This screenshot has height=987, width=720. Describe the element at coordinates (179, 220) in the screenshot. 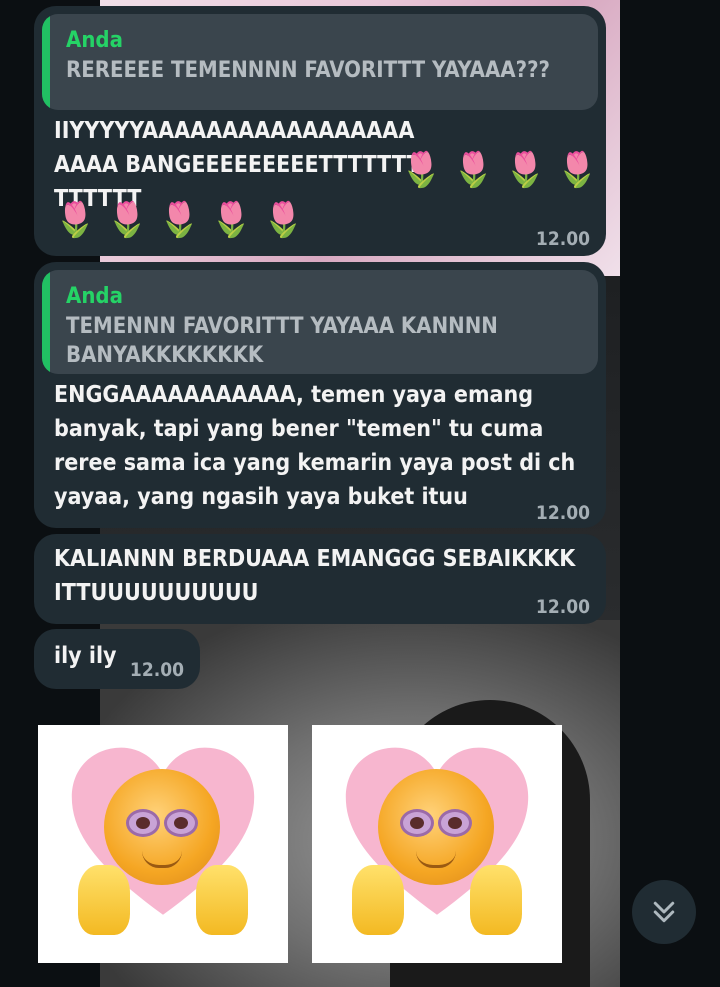

I see `tulip-emoji-row: 🌷 🌷 🌷 🌷 🌷` at that location.